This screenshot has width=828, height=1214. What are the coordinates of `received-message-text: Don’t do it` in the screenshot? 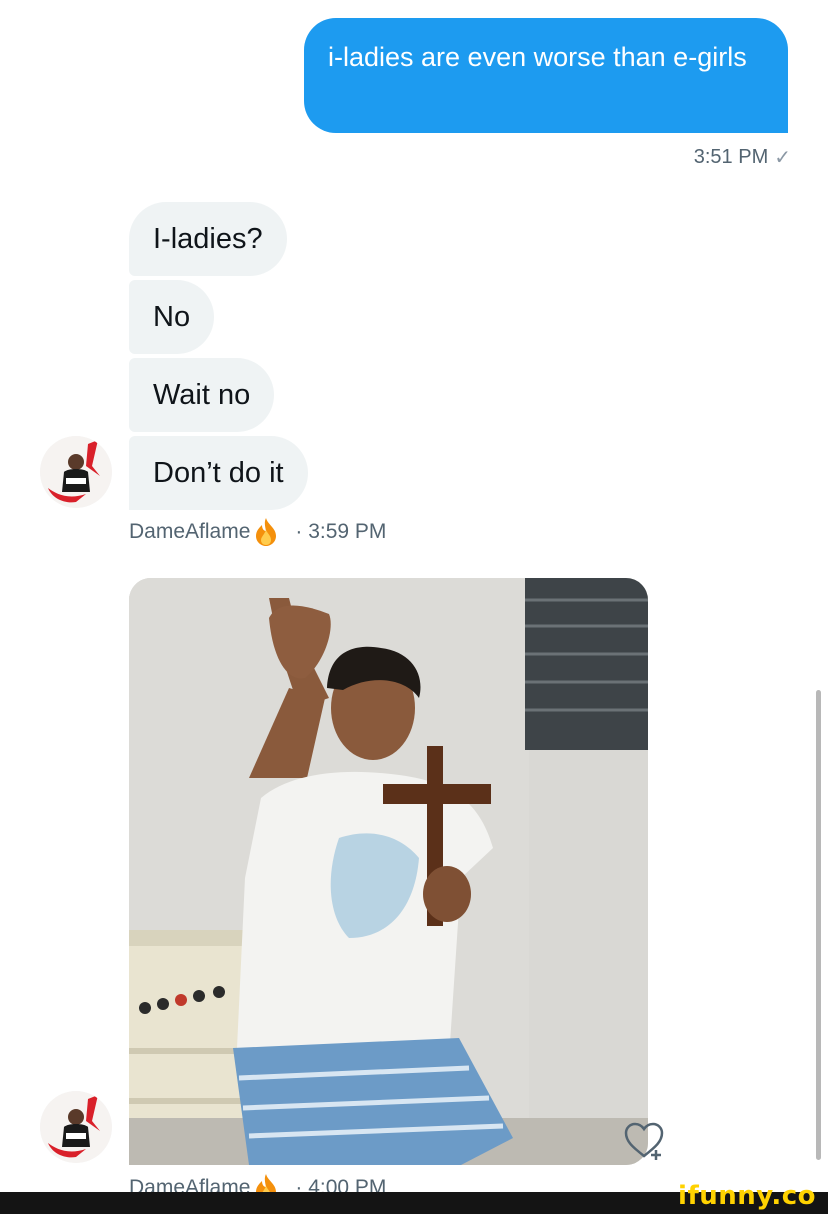 It's located at (218, 473).